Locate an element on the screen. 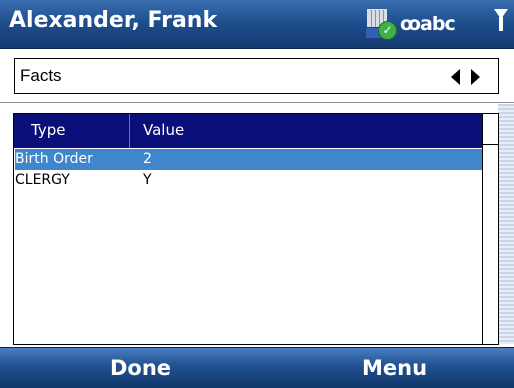 The image size is (514, 388). table-scrollbar-thumb is located at coordinates (490, 129).